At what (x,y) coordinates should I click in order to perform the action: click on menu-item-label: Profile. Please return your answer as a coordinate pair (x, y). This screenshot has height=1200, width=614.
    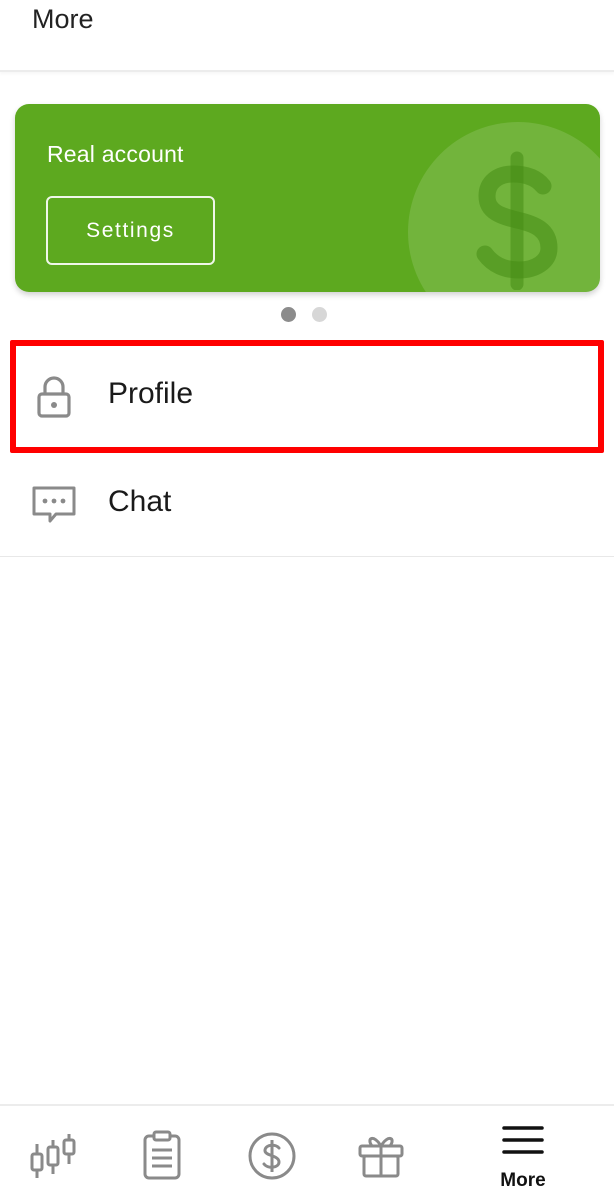
    Looking at the image, I should click on (151, 393).